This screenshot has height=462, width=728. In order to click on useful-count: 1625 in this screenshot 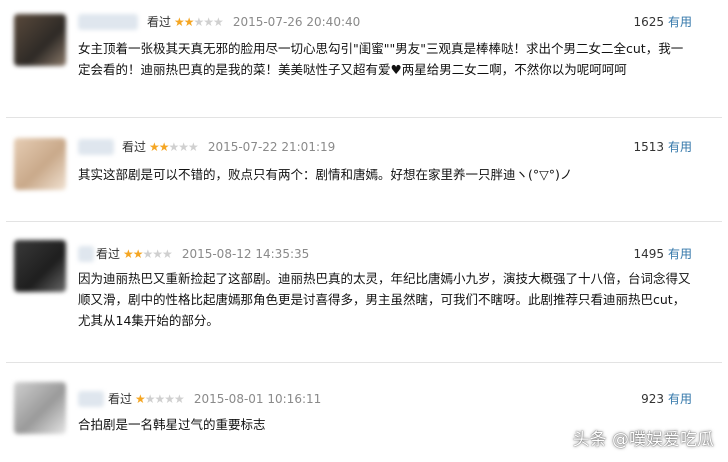, I will do `click(648, 22)`.